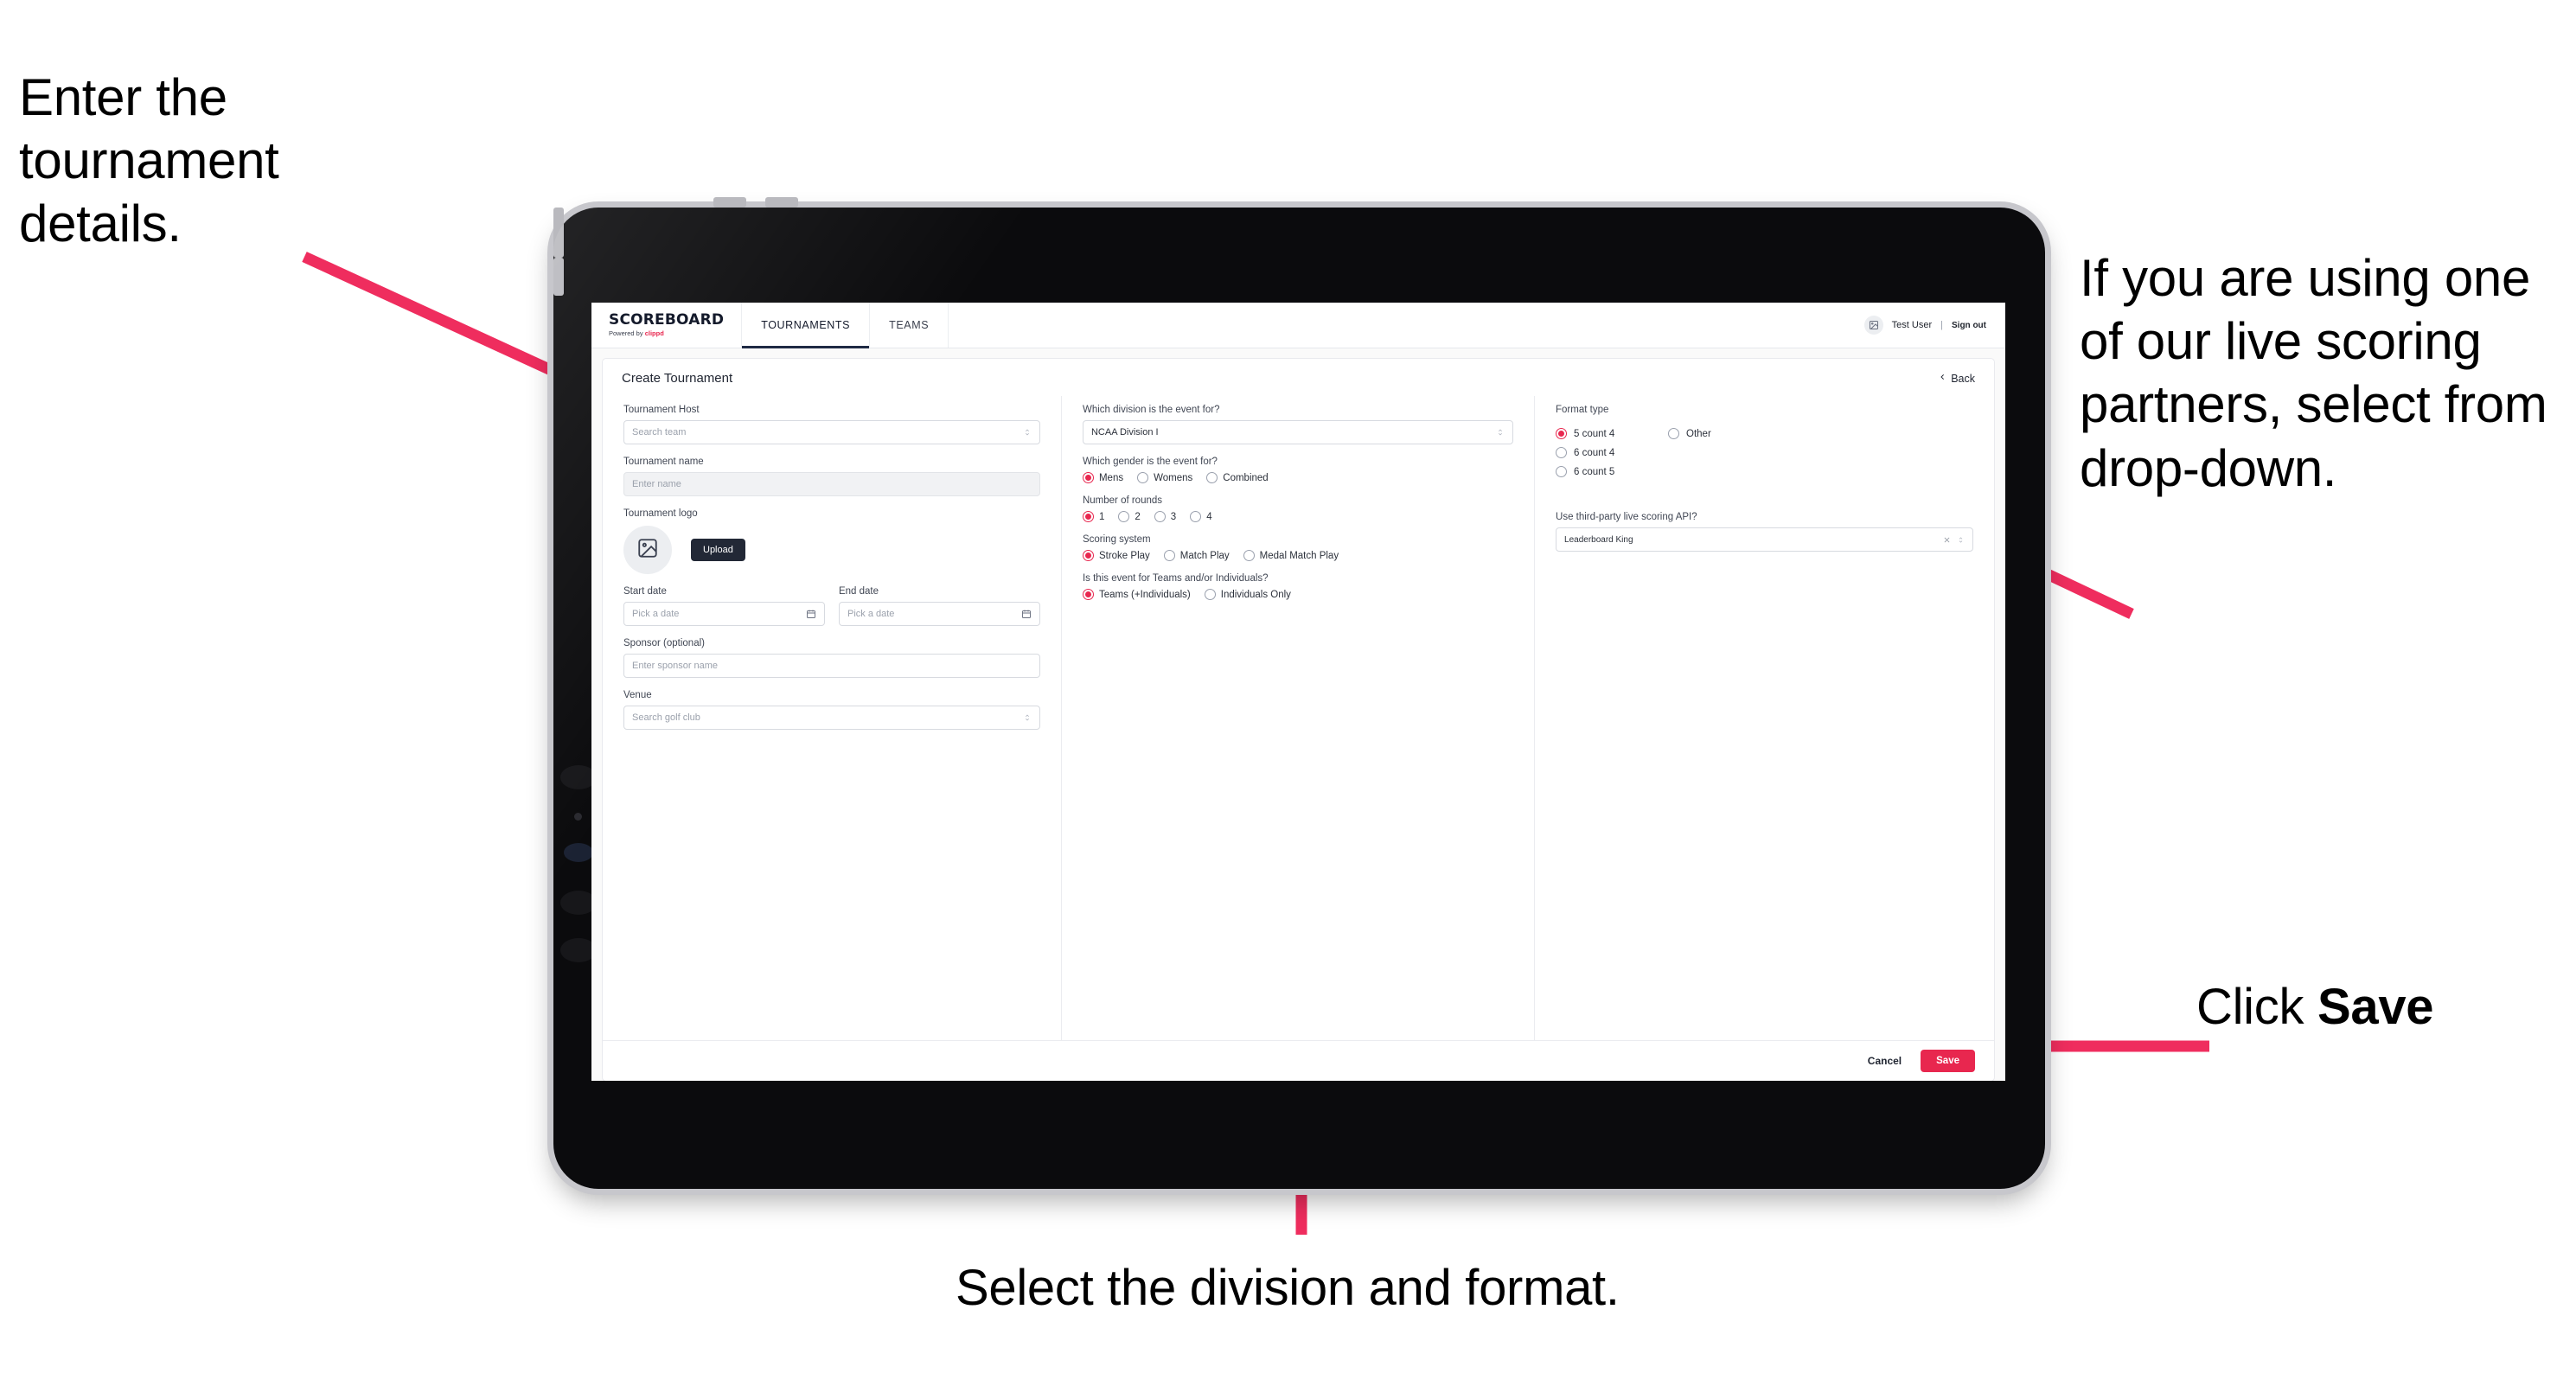 The height and width of the screenshot is (1386, 2576). Describe the element at coordinates (1957, 379) in the screenshot. I see `back-button: Back` at that location.